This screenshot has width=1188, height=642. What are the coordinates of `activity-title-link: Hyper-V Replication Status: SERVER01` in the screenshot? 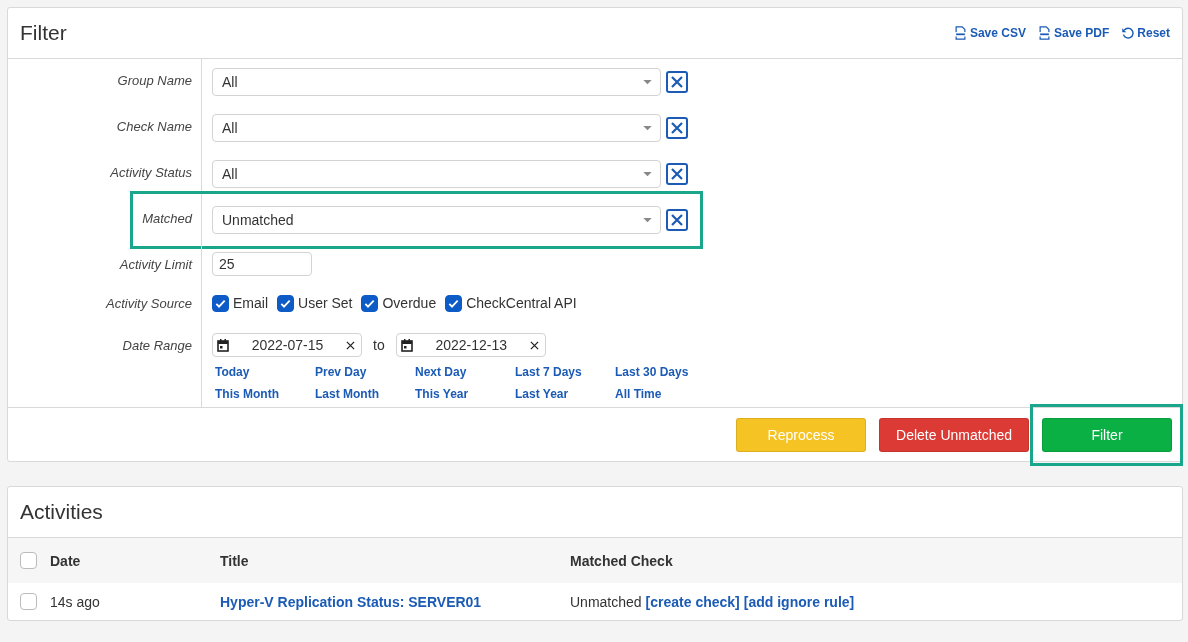 It's located at (351, 601).